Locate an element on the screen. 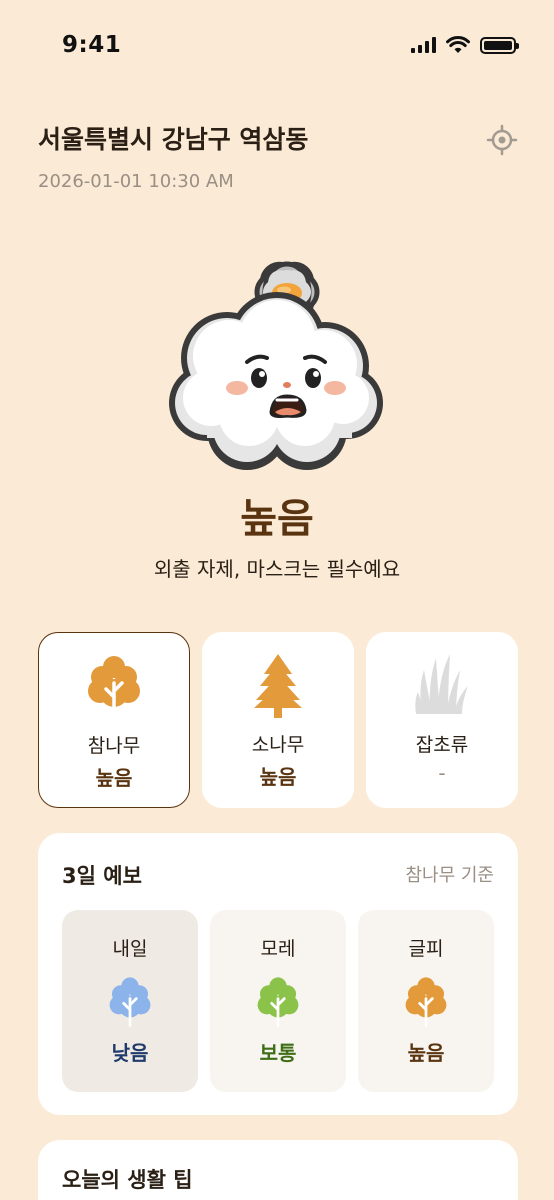  status-time: 9:41 is located at coordinates (92, 45).